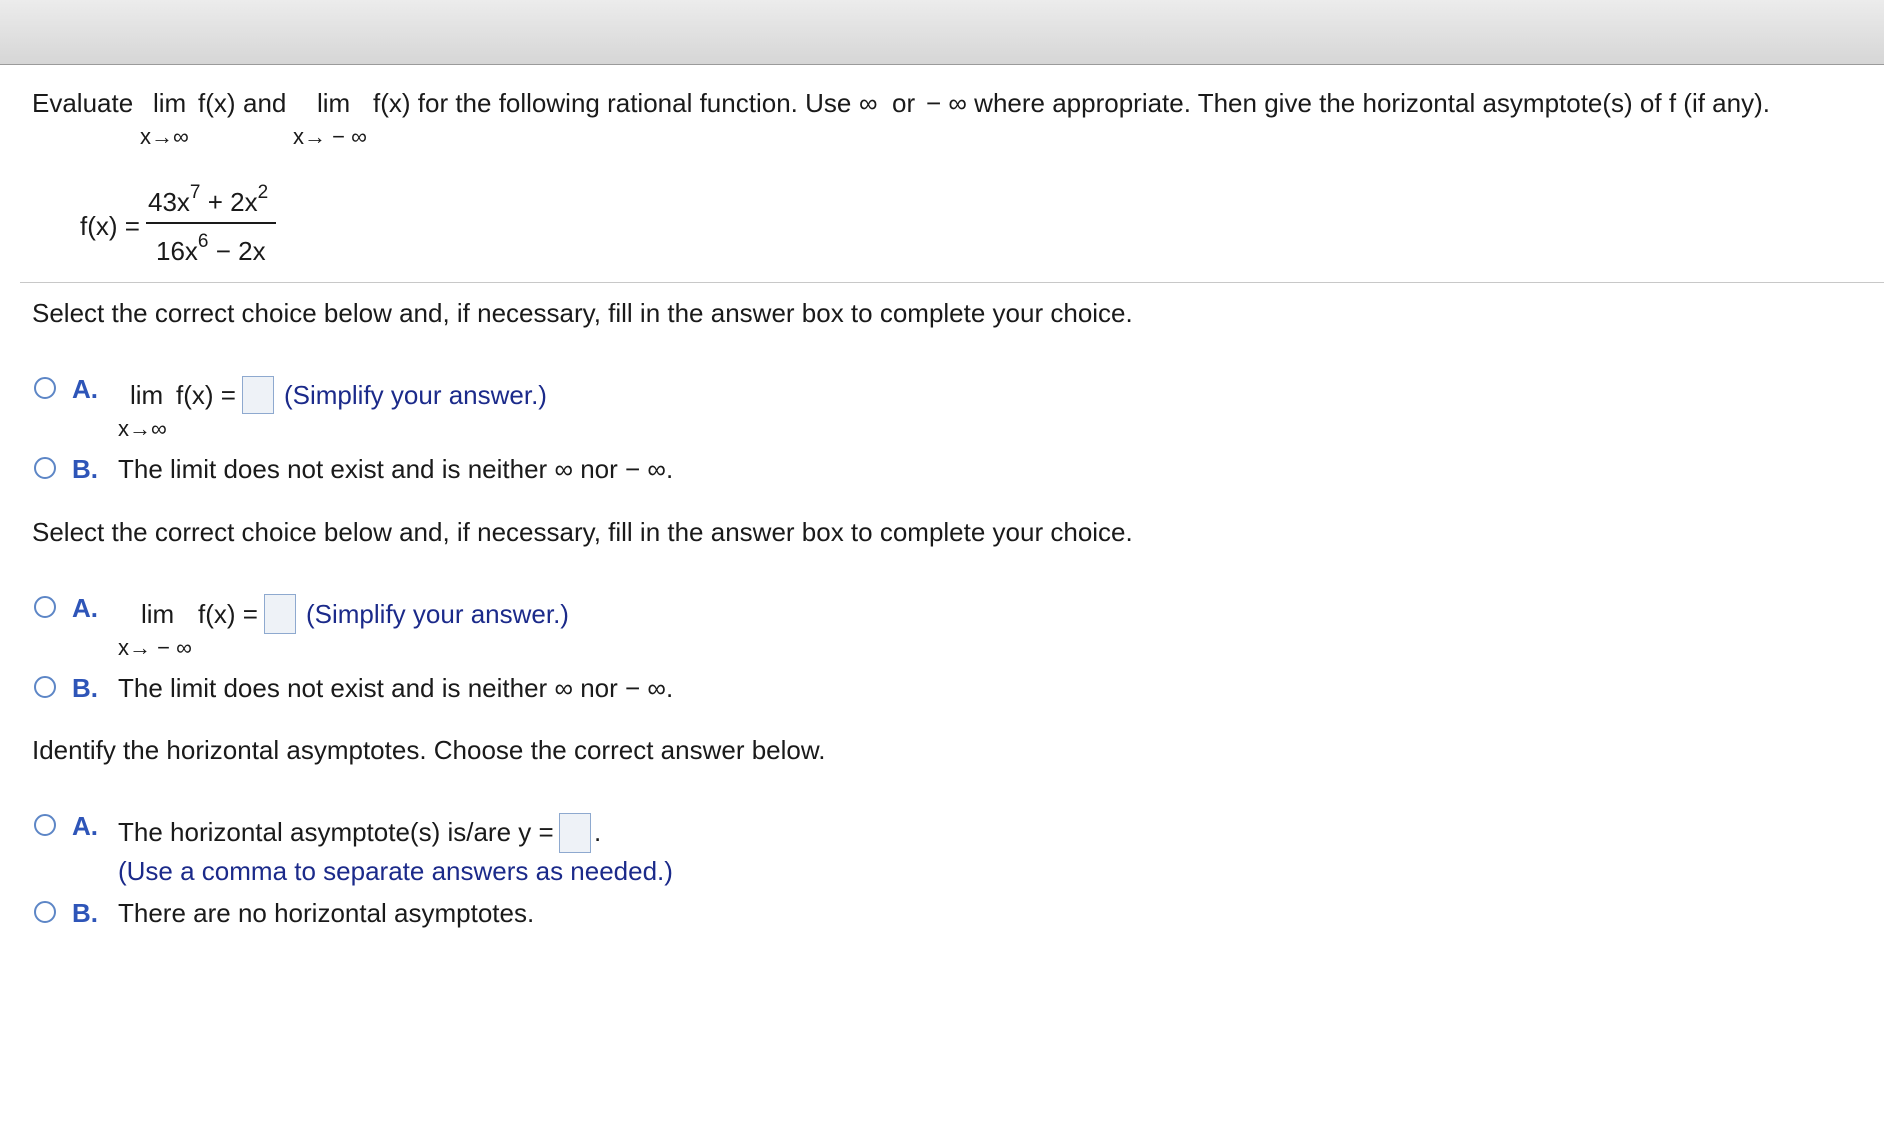 The height and width of the screenshot is (1133, 1884). What do you see at coordinates (217, 103) in the screenshot?
I see `question-fx: f(x)` at bounding box center [217, 103].